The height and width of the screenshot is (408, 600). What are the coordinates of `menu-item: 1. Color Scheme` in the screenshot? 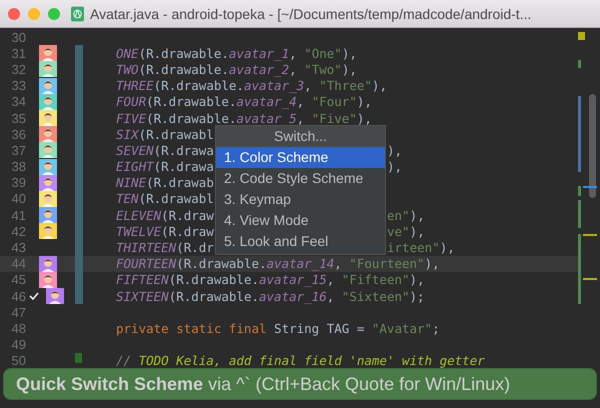 It's located at (300, 157).